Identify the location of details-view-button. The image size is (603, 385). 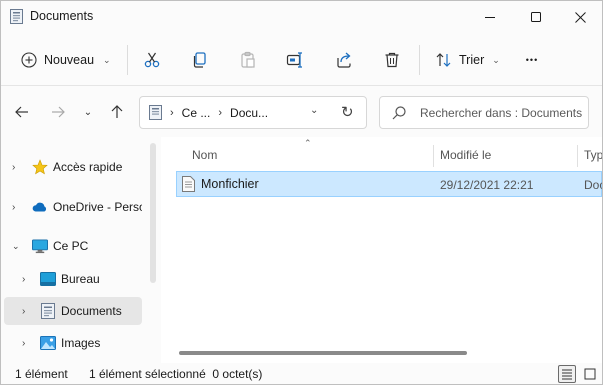
(567, 374).